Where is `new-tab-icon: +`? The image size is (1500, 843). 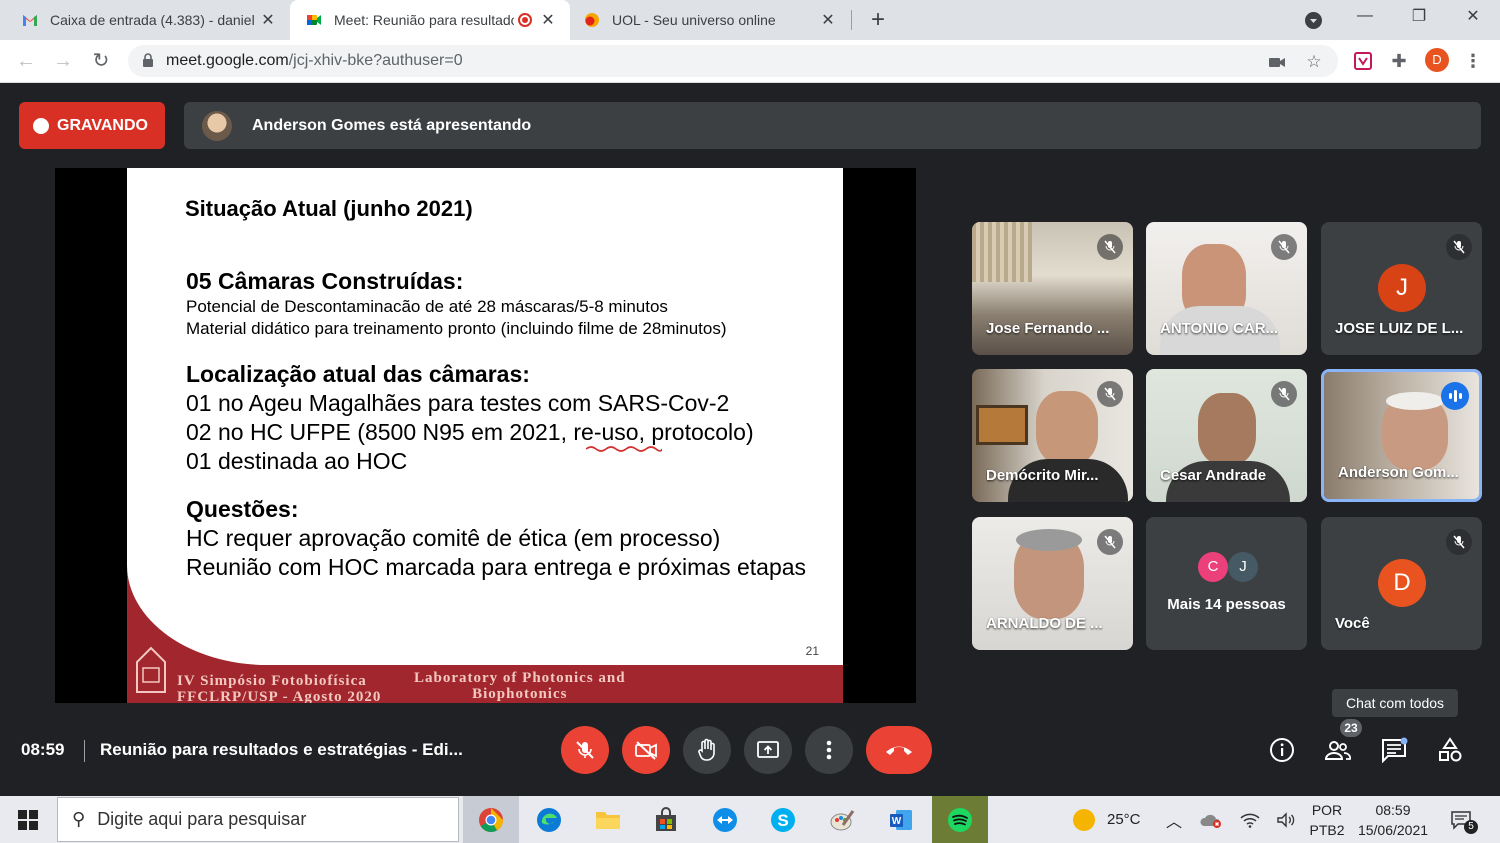 new-tab-icon: + is located at coordinates (878, 20).